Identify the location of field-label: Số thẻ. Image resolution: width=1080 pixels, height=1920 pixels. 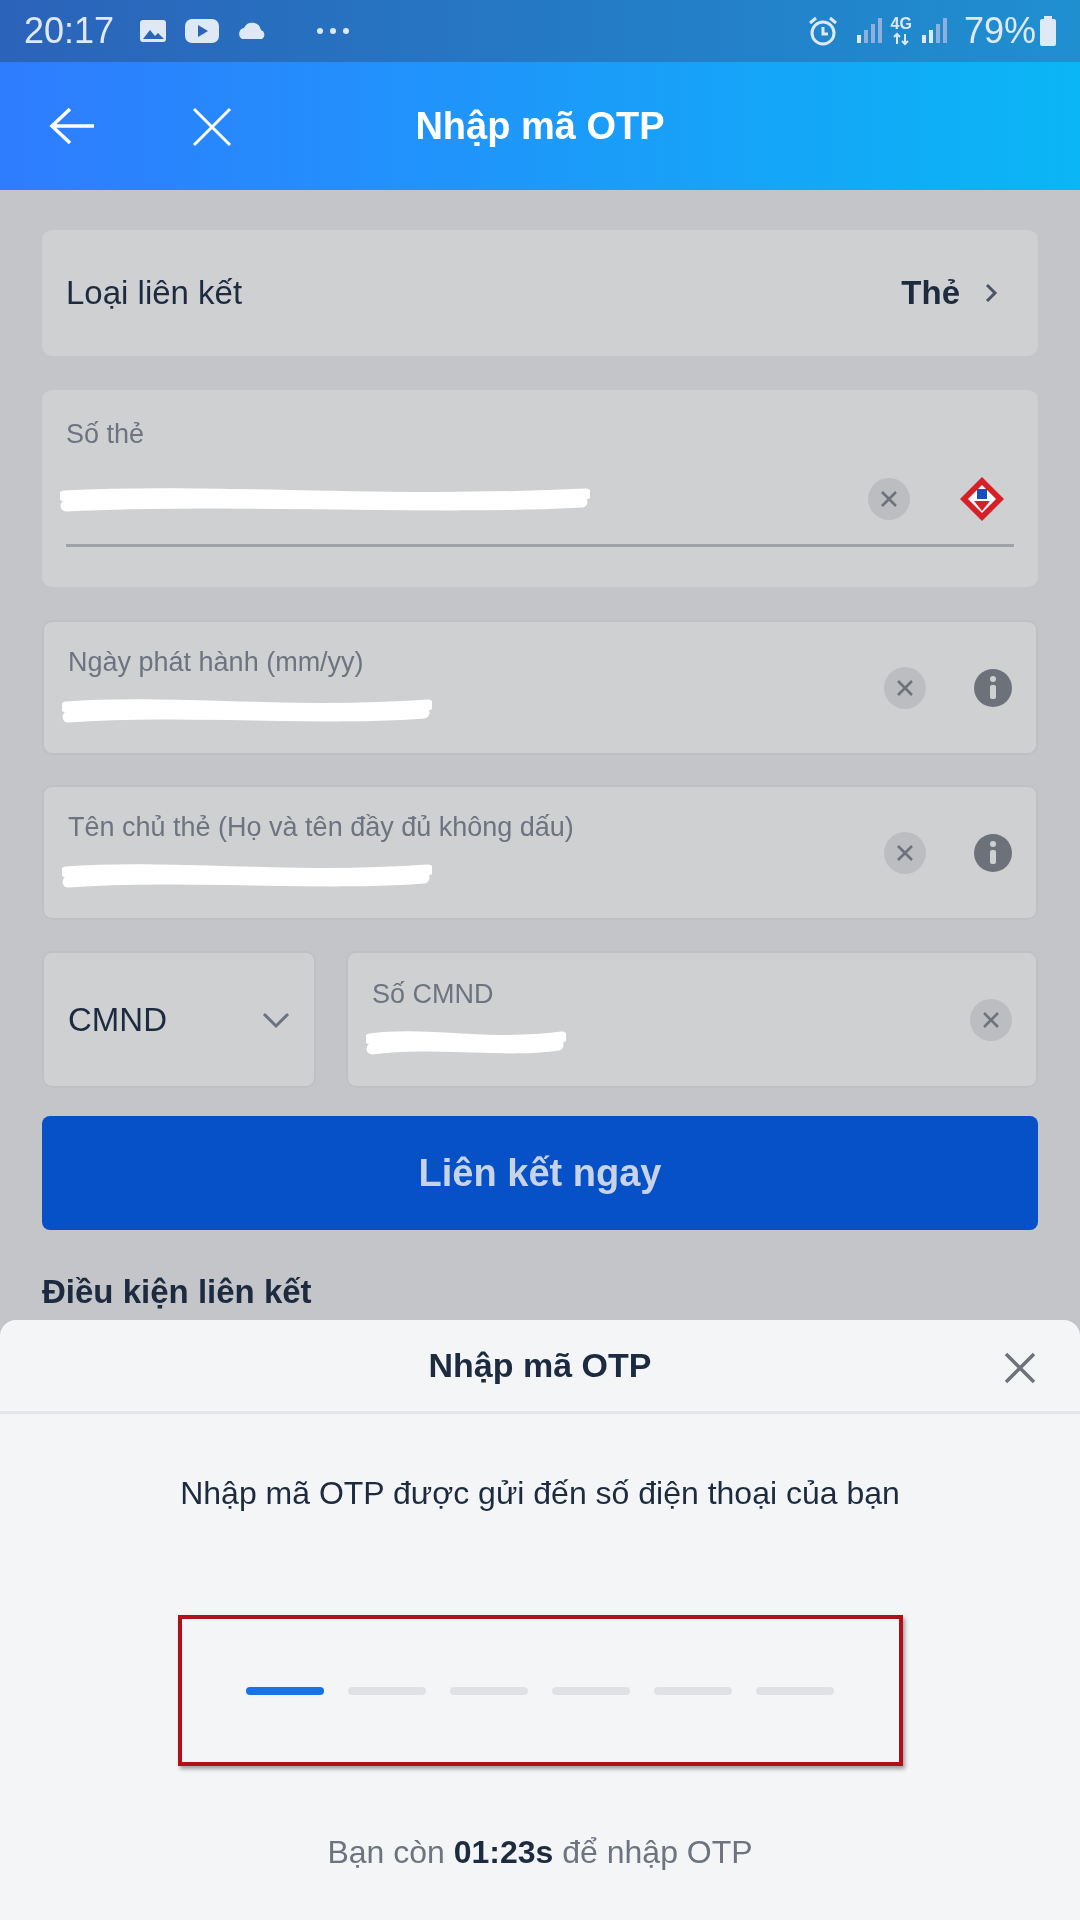
(106, 434).